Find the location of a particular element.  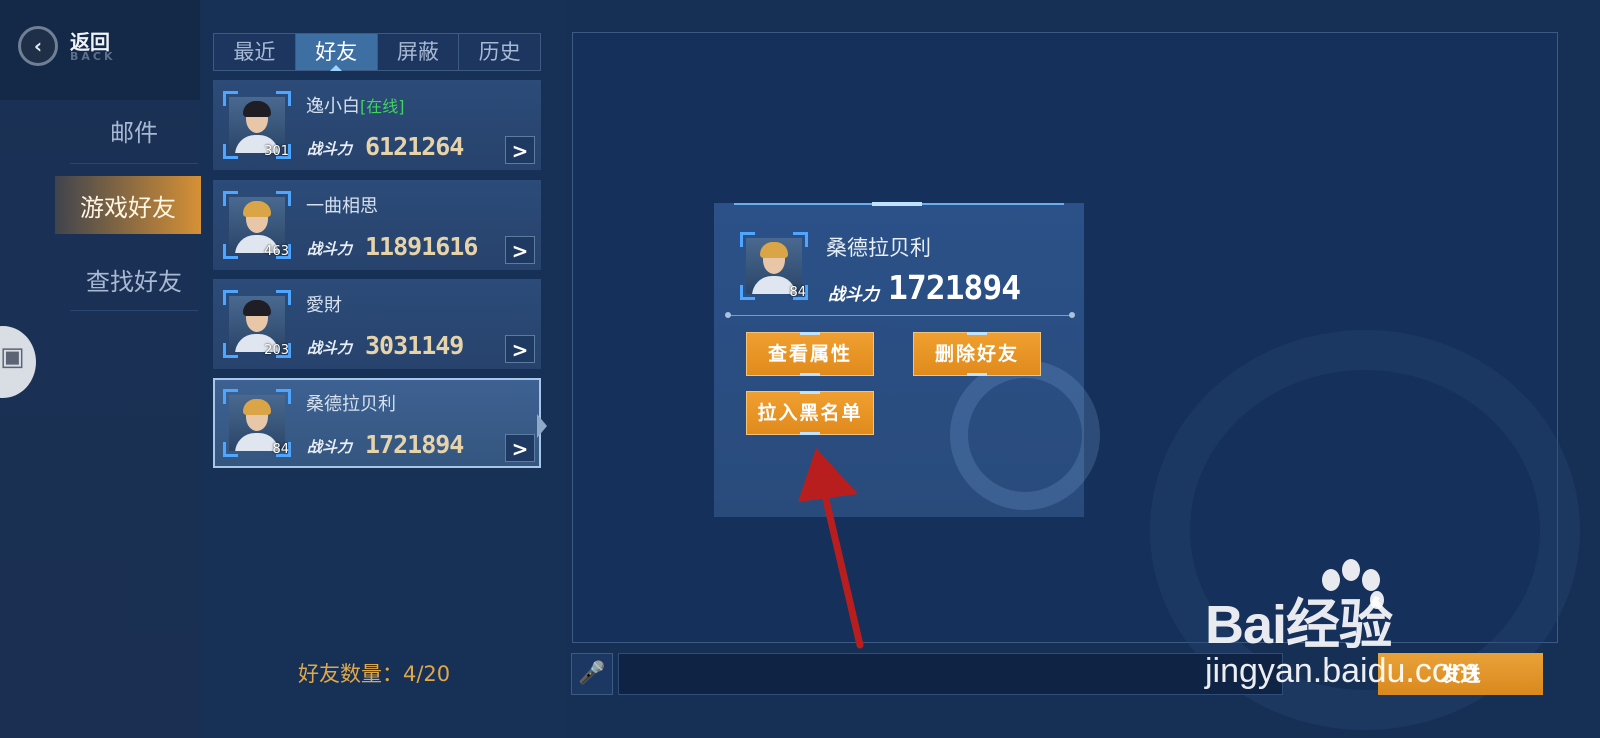

popup-top-glow is located at coordinates (897, 204).